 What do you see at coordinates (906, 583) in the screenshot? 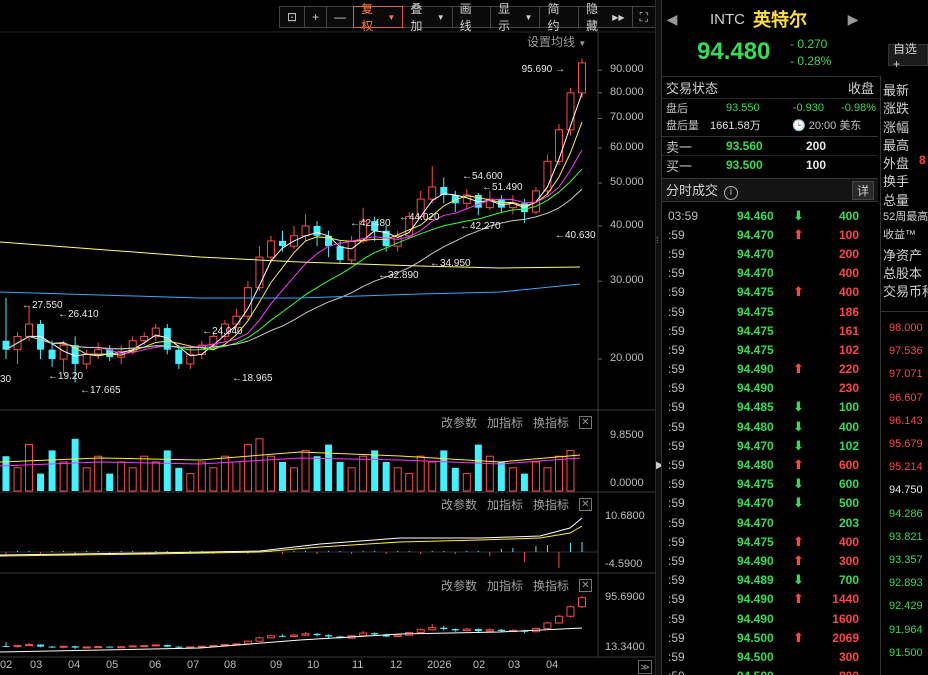
I see `mini-price-label: 92.893` at bounding box center [906, 583].